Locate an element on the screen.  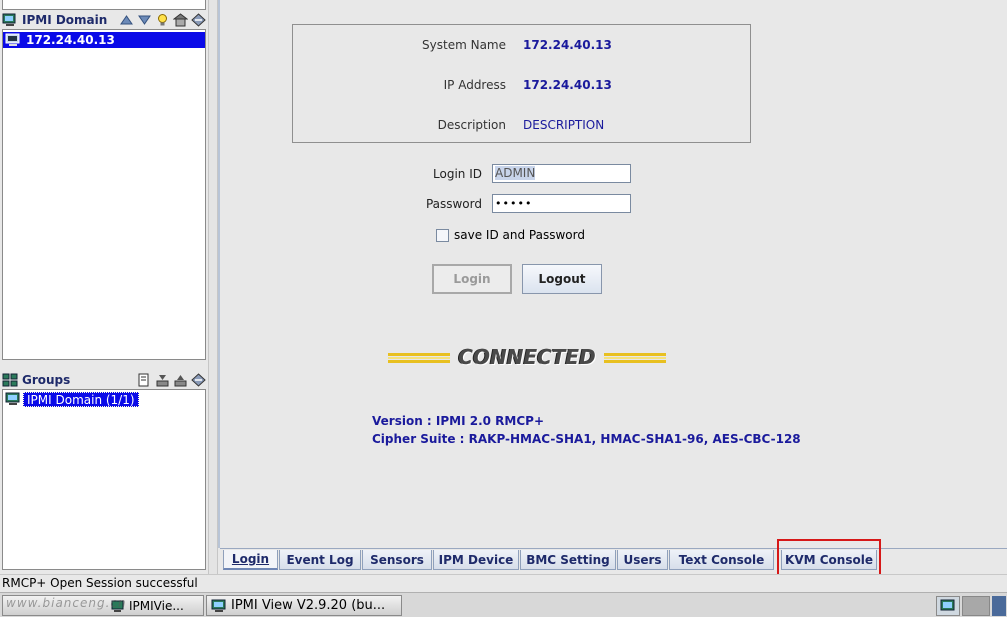
workspace-switcher is located at coordinates (976, 606).